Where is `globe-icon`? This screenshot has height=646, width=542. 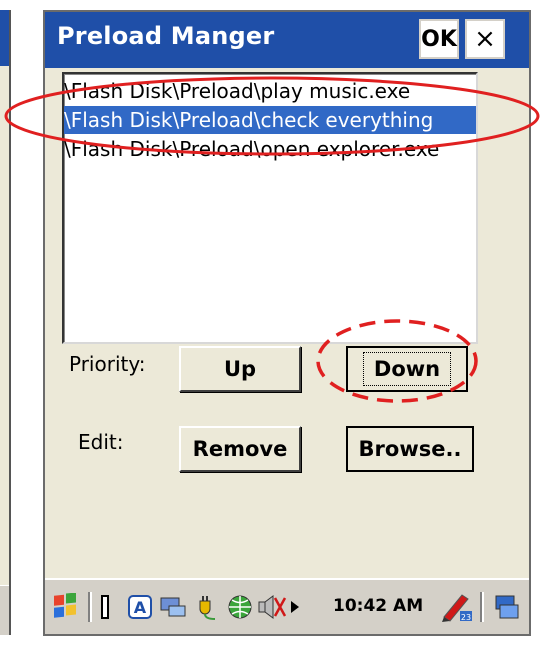 globe-icon is located at coordinates (240, 607).